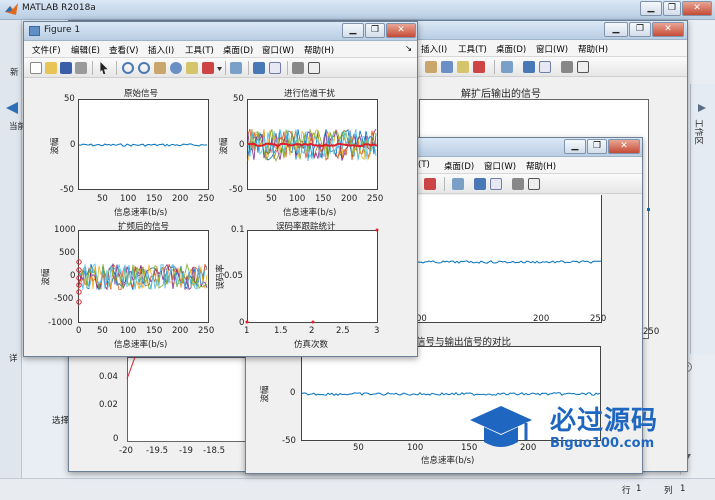 This screenshot has height=500, width=715. I want to click on select-label: 选择, so click(61, 421).